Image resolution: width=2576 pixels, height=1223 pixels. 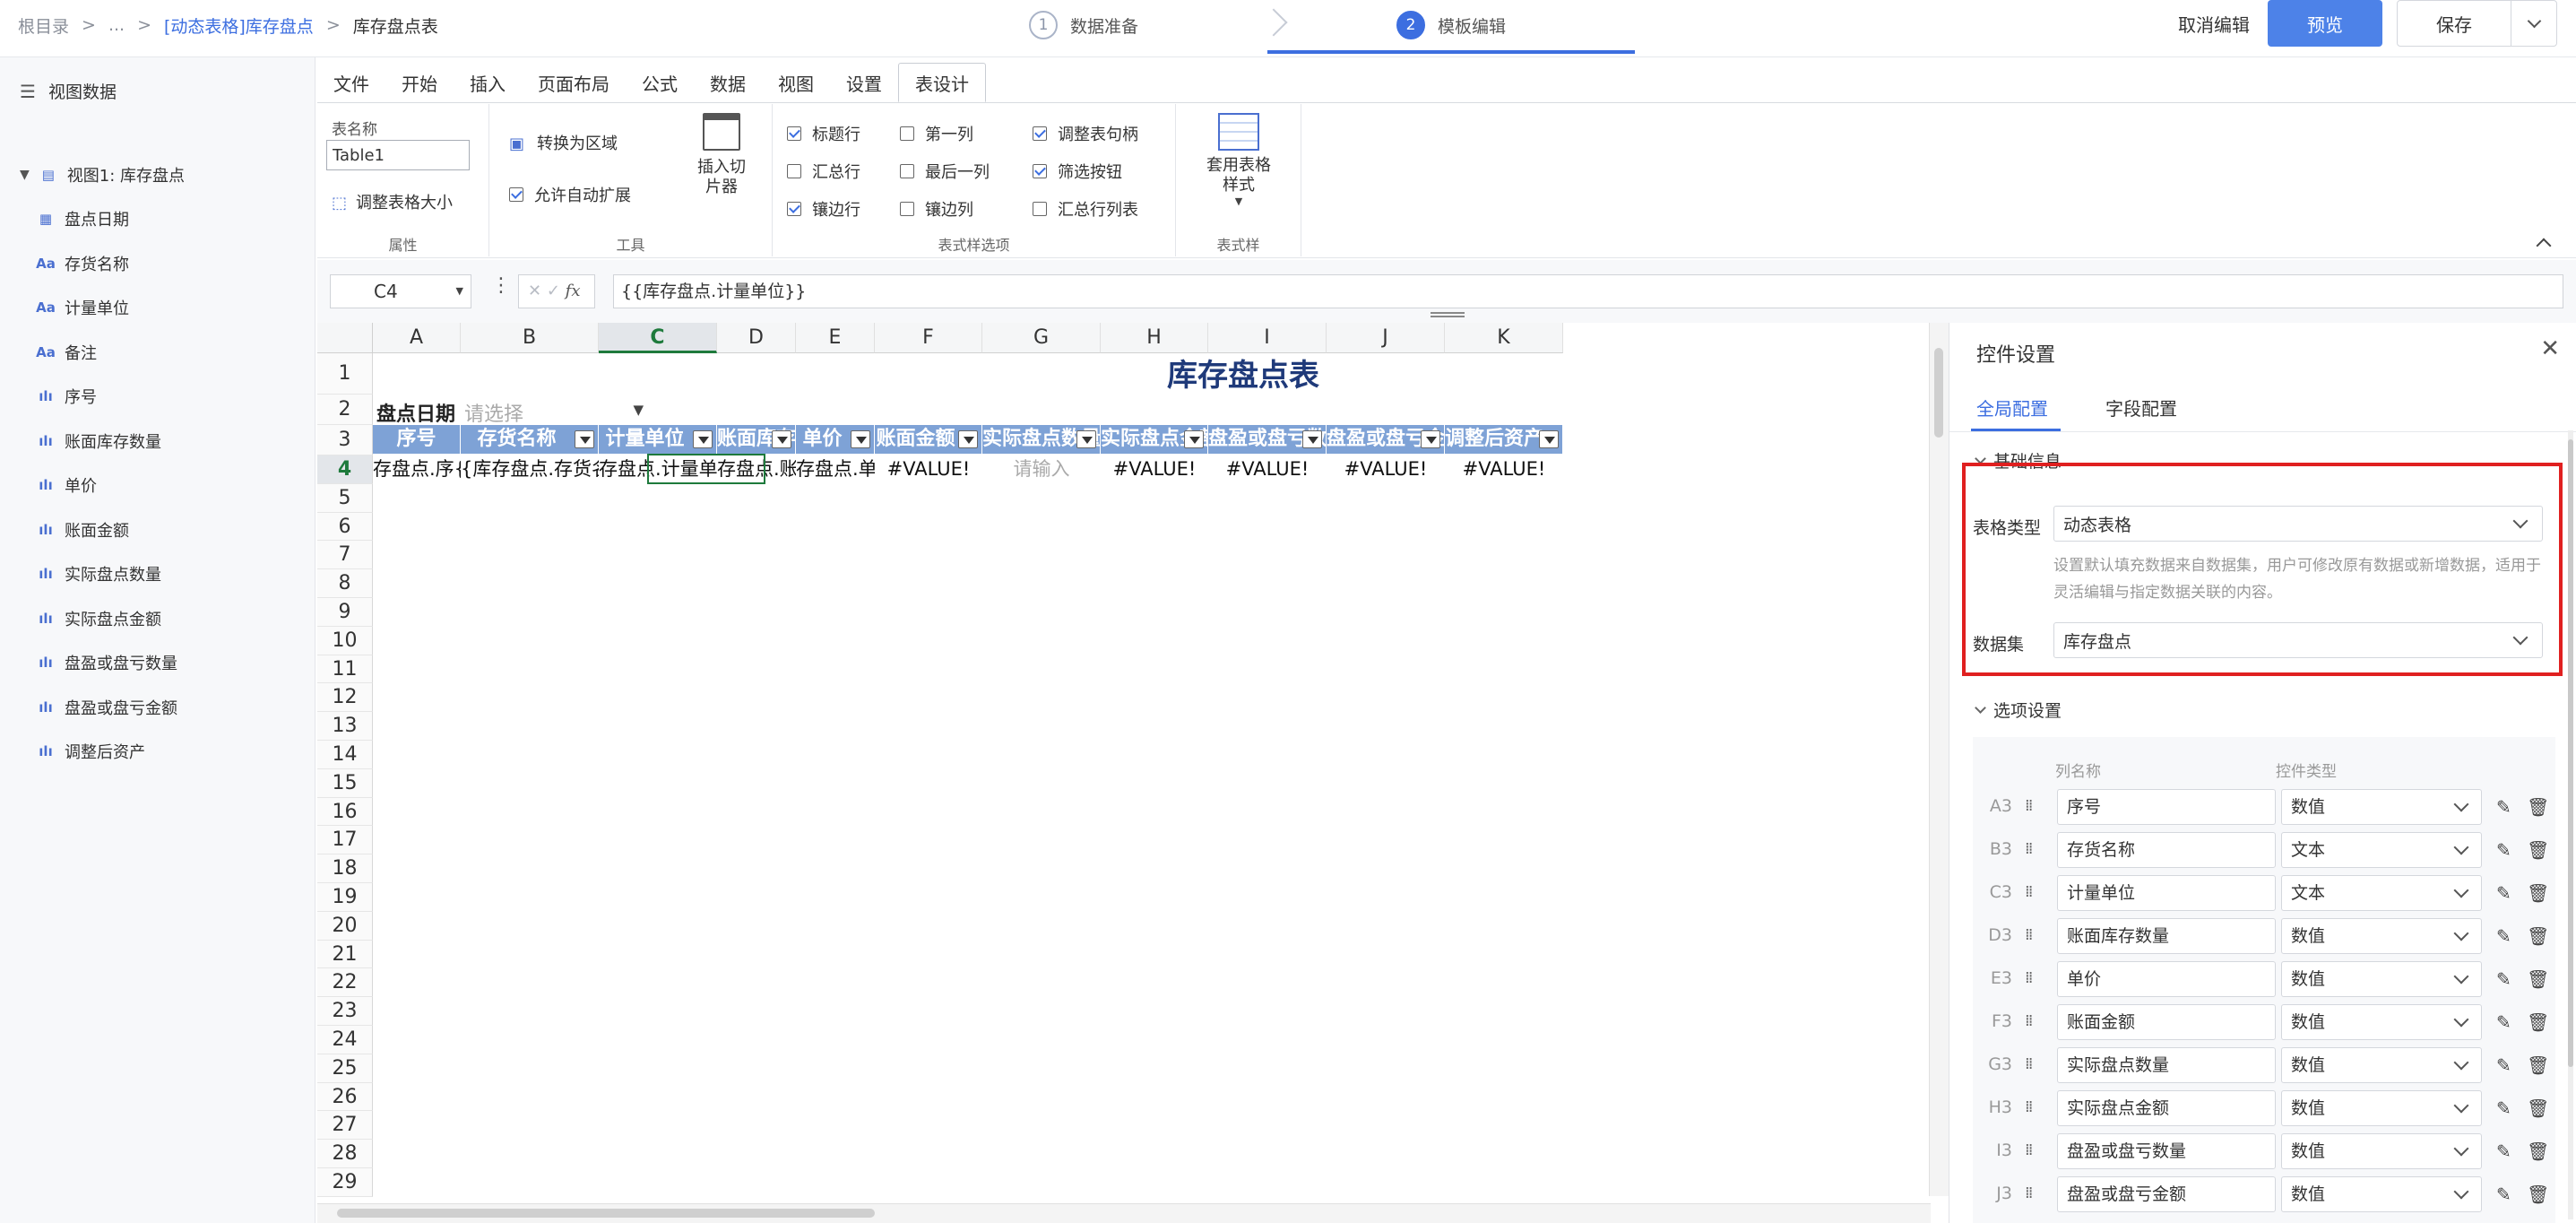 I want to click on sidebar-field-item: ılı 盘盈或盘亏金额, so click(x=102, y=707).